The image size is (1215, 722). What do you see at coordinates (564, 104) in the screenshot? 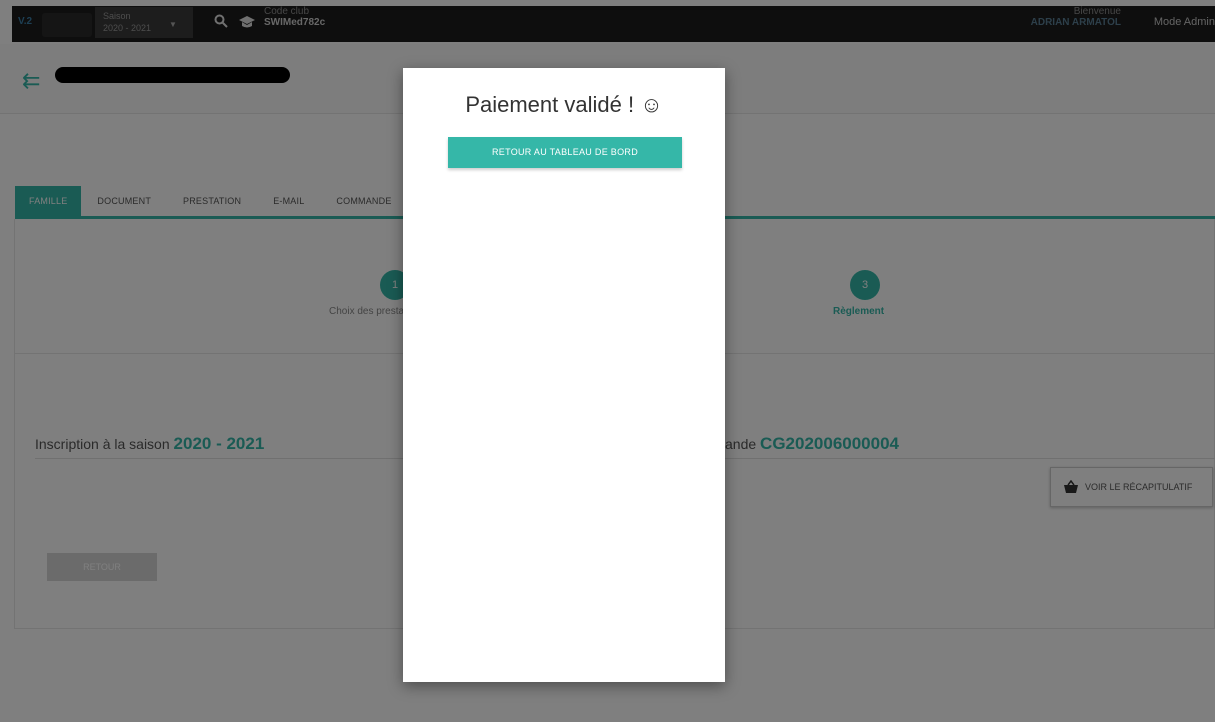
I see `modal-title: Paiement validé ! ☺` at bounding box center [564, 104].